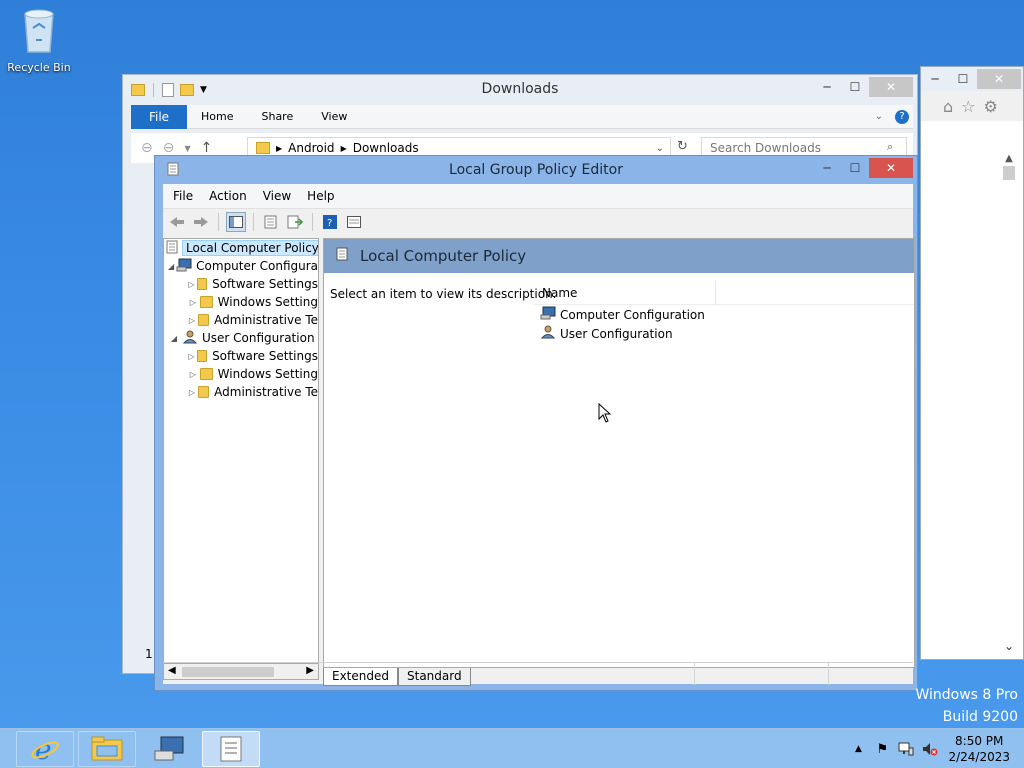 The height and width of the screenshot is (768, 1024). Describe the element at coordinates (979, 749) in the screenshot. I see `clock: 8:50 PM 2/24/2023` at that location.